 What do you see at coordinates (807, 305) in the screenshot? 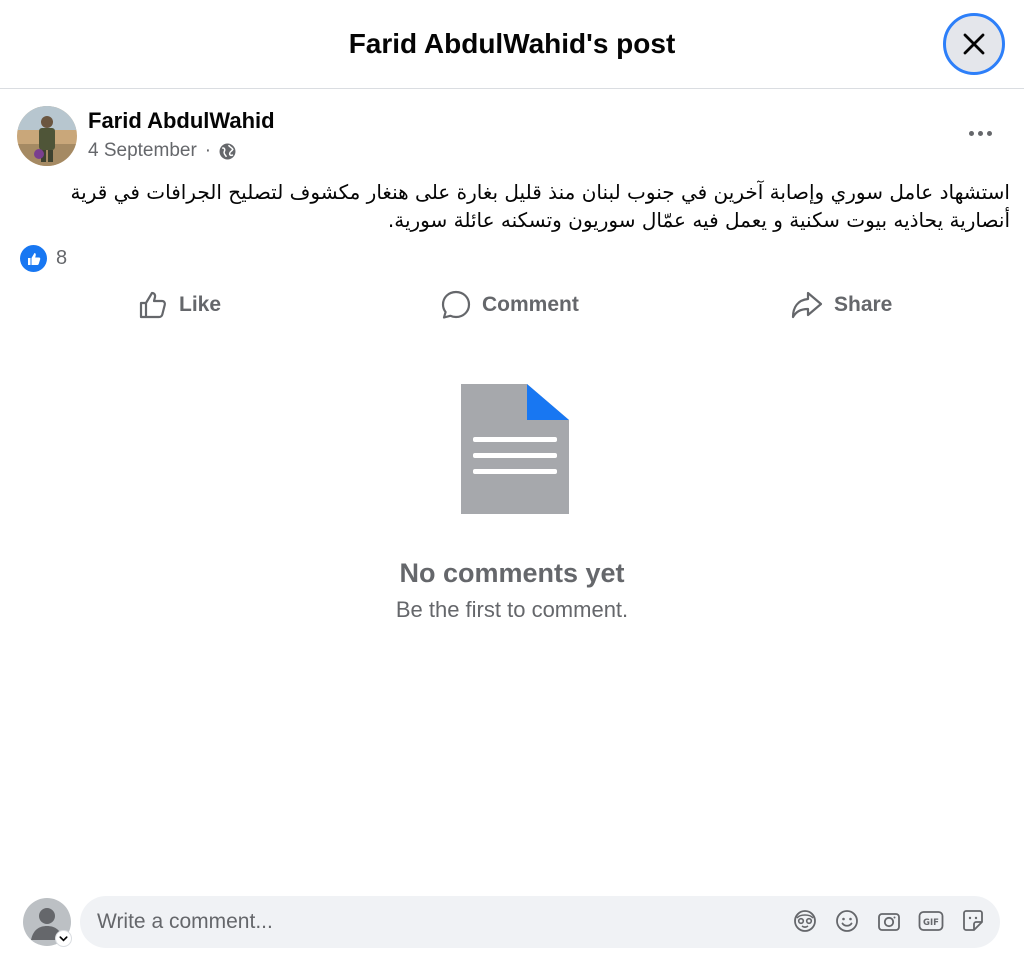
I see `share-icon` at bounding box center [807, 305].